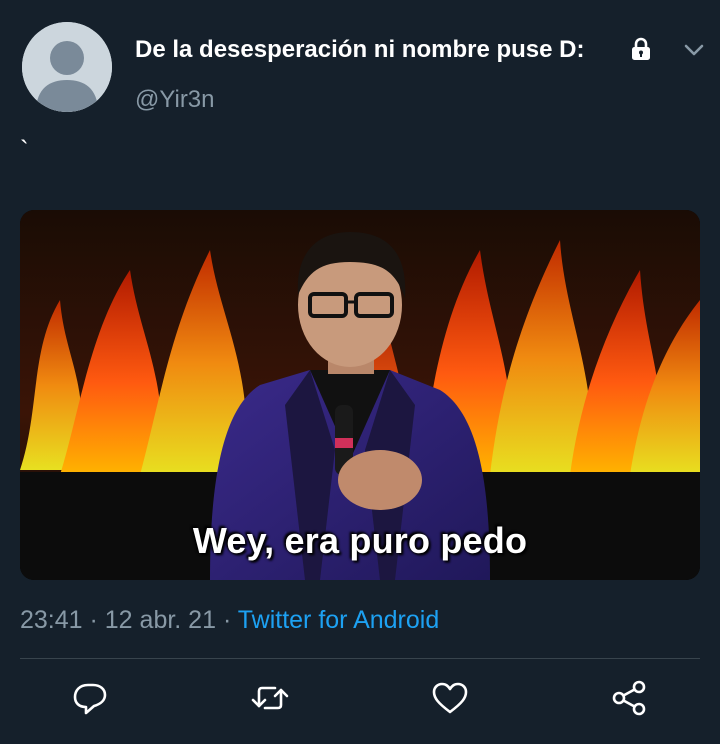 This screenshot has height=744, width=720. I want to click on tweet-text: `, so click(24, 150).